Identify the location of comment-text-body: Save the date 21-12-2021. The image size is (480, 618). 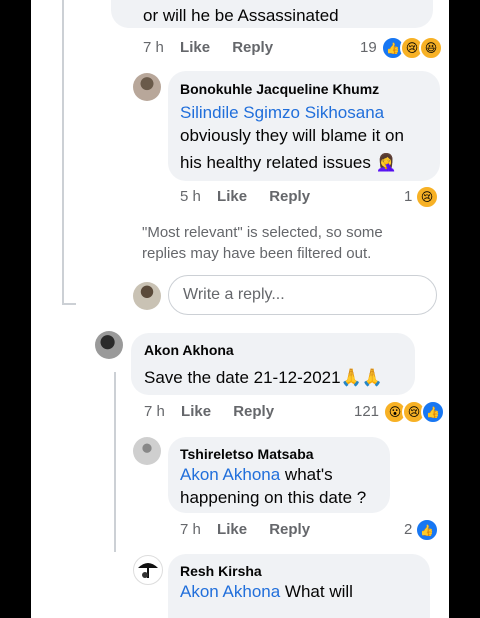
(242, 377).